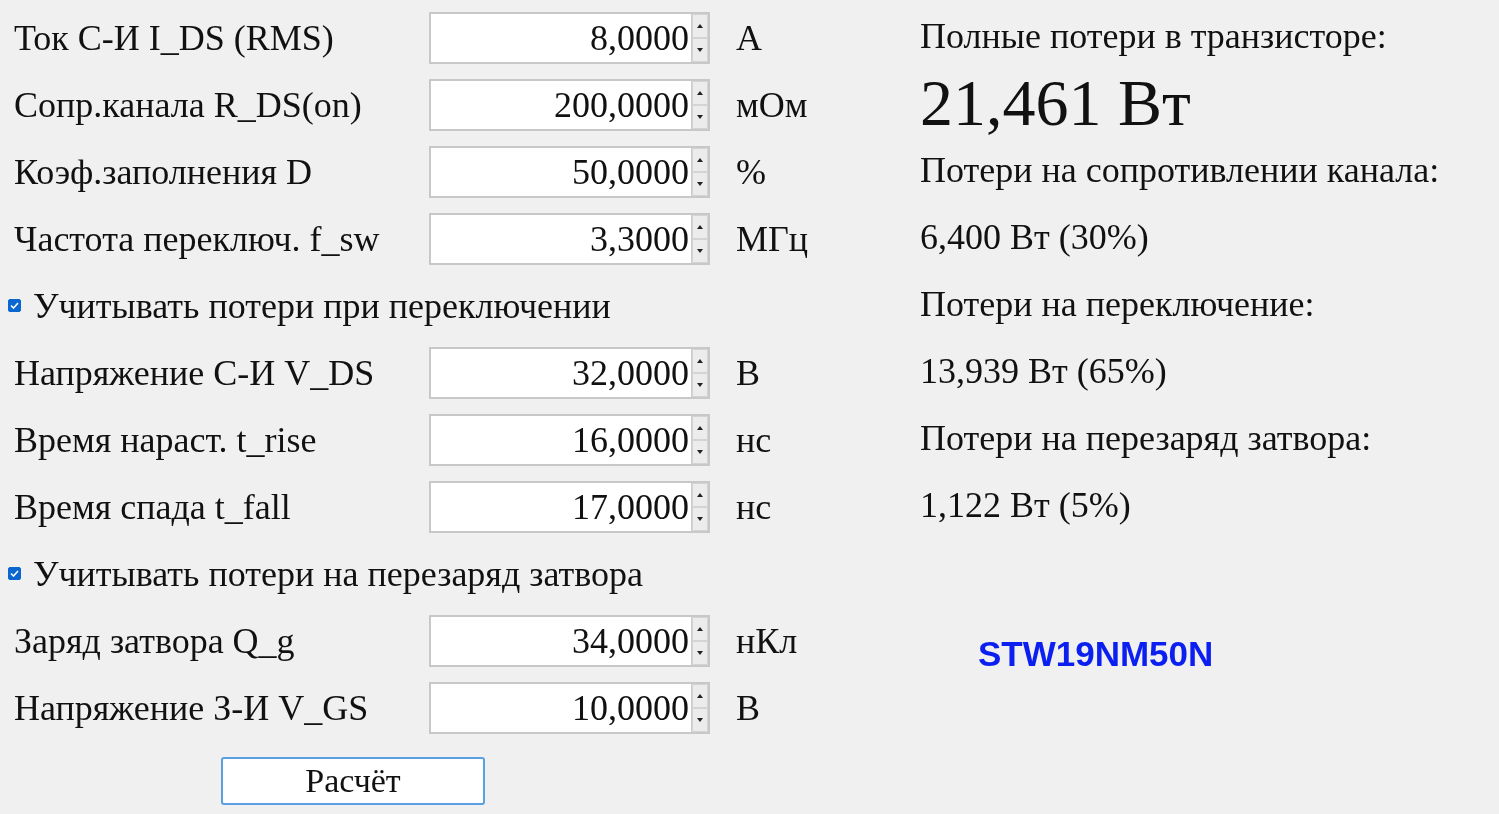 The width and height of the screenshot is (1499, 814). What do you see at coordinates (1096, 654) in the screenshot?
I see `part-number: STW19NM50N` at bounding box center [1096, 654].